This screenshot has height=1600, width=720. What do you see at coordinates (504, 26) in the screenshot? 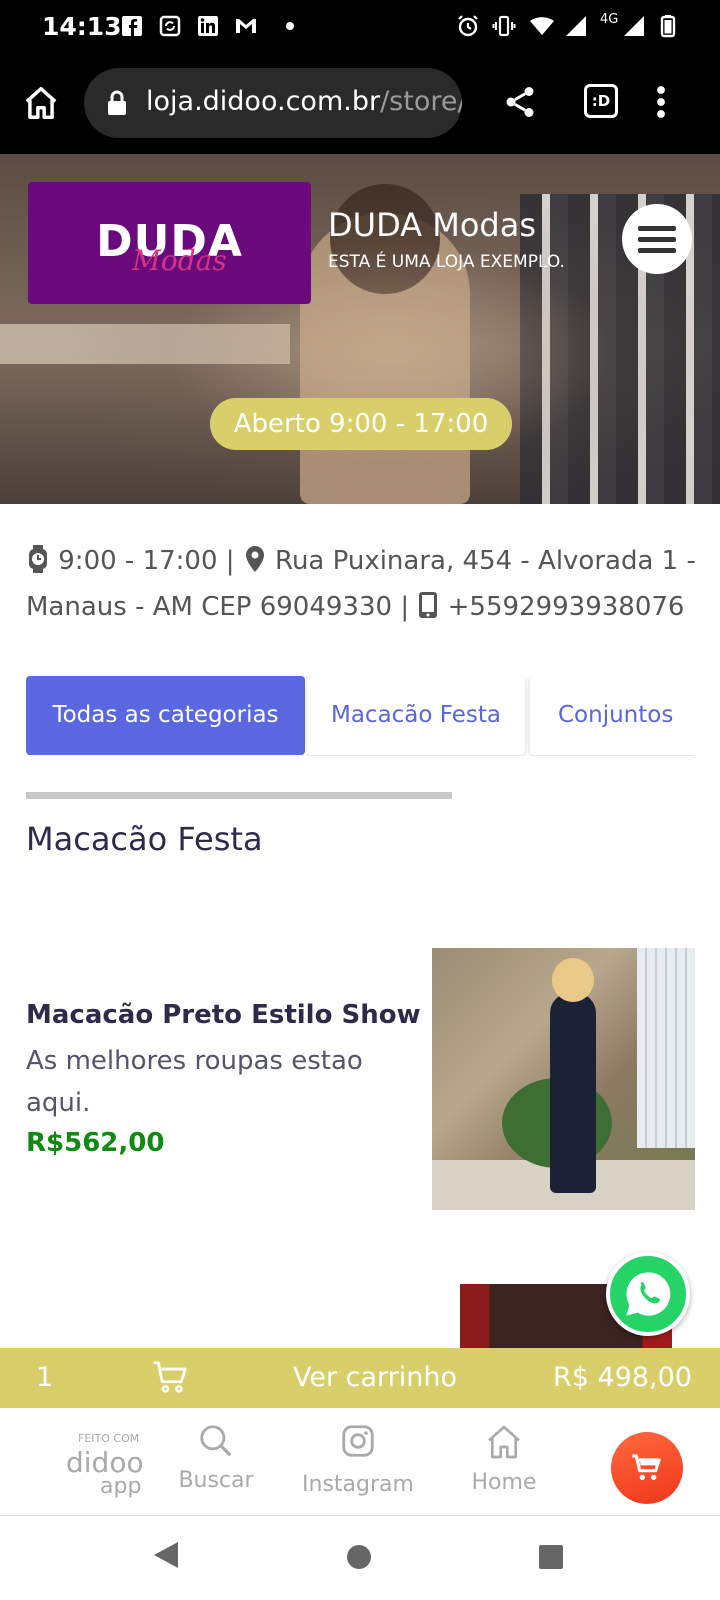
I see `vibrate-icon` at bounding box center [504, 26].